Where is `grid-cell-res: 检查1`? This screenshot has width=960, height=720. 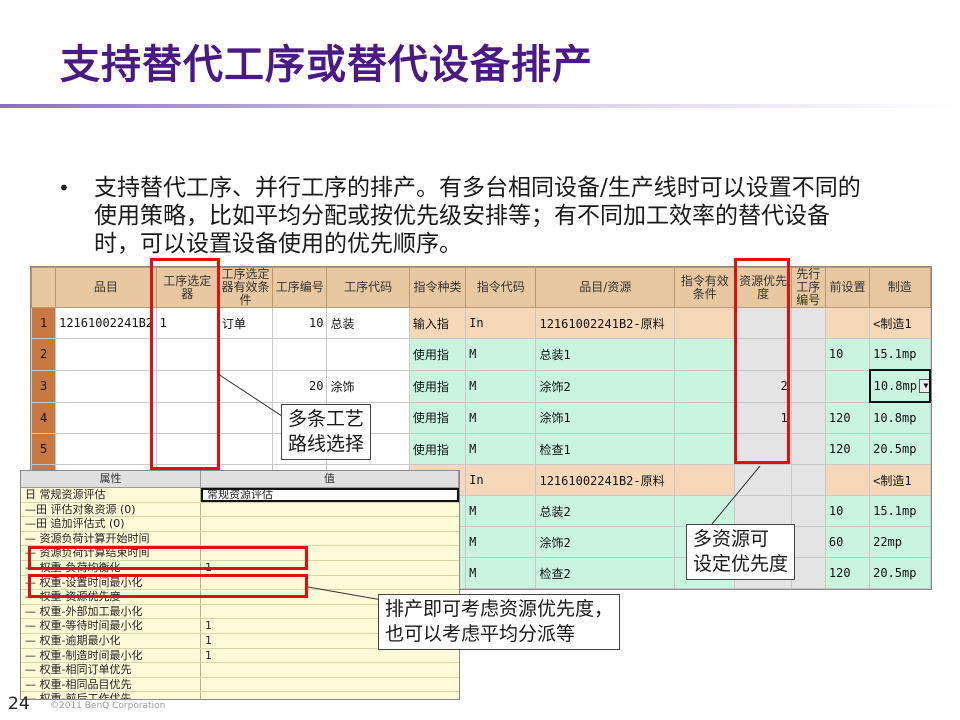
grid-cell-res: 检查1 is located at coordinates (605, 449).